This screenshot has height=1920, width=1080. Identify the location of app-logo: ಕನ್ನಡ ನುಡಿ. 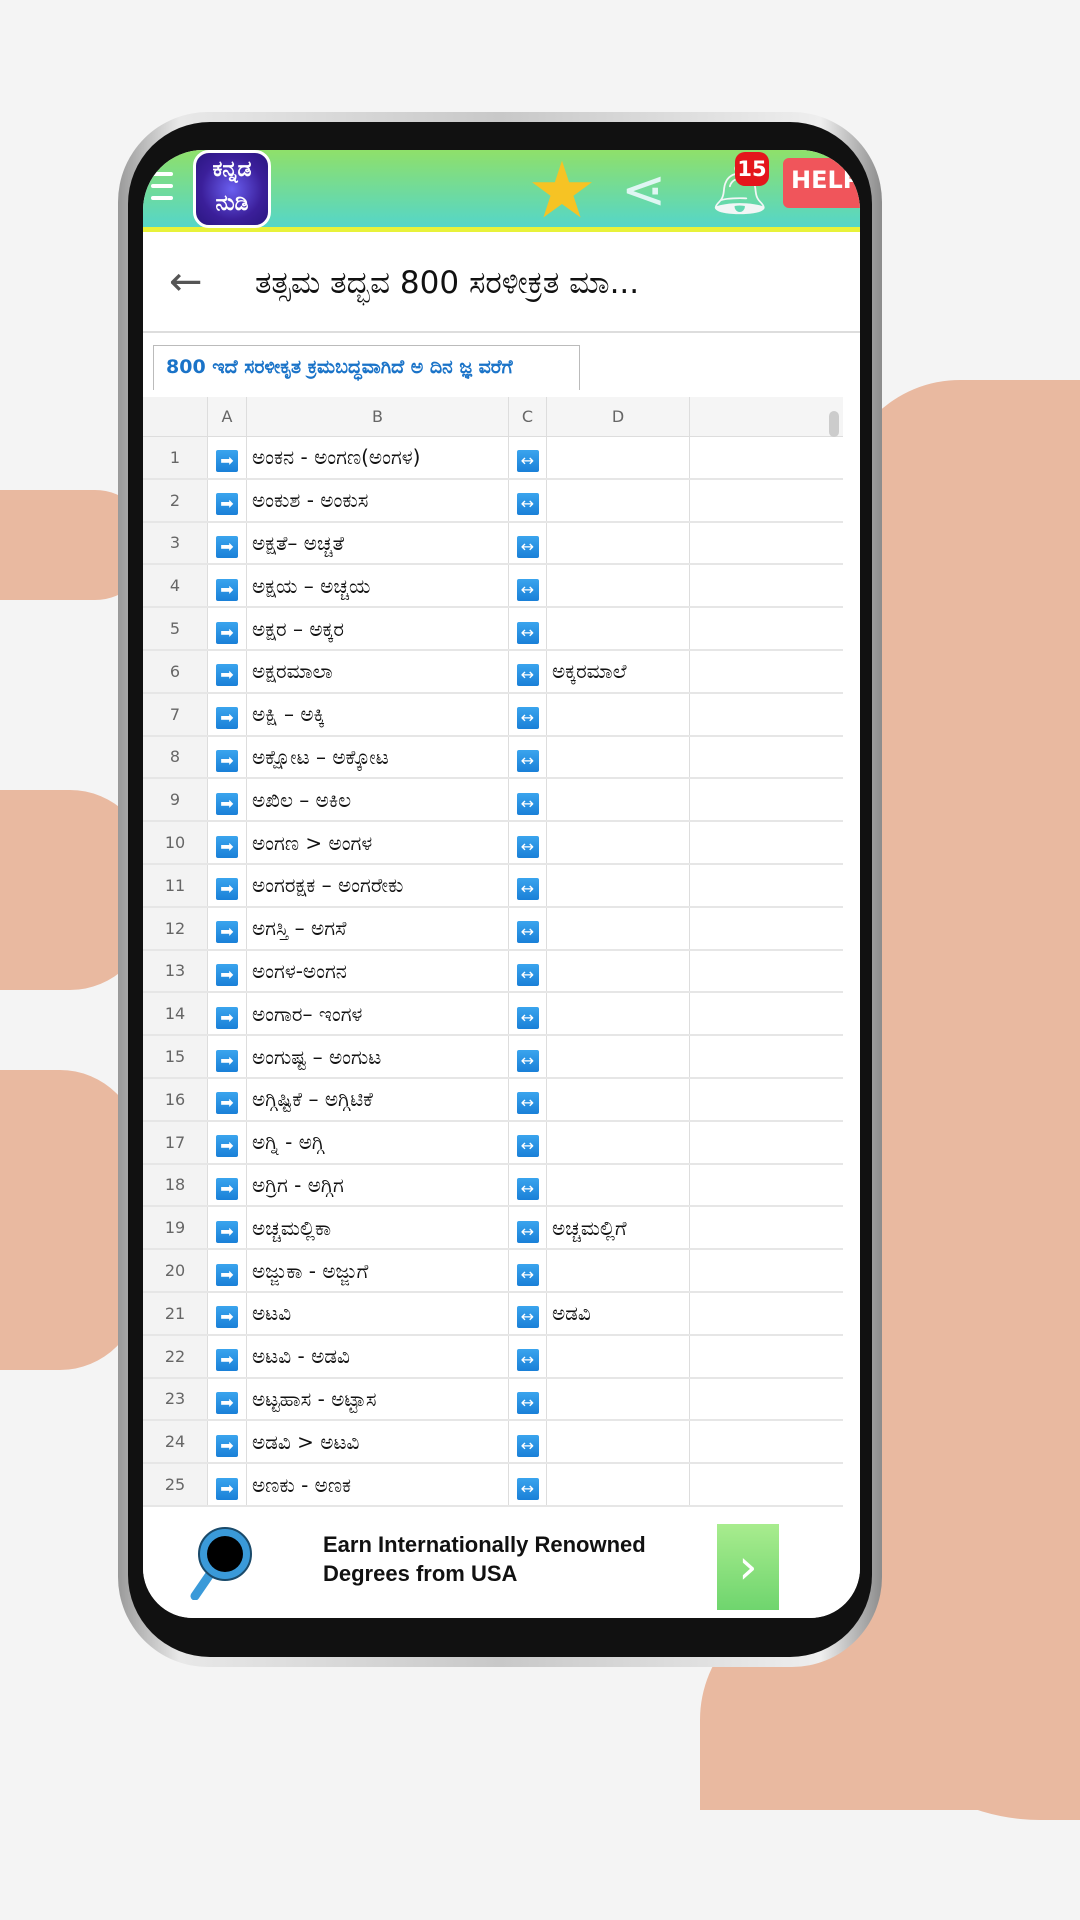
(232, 189).